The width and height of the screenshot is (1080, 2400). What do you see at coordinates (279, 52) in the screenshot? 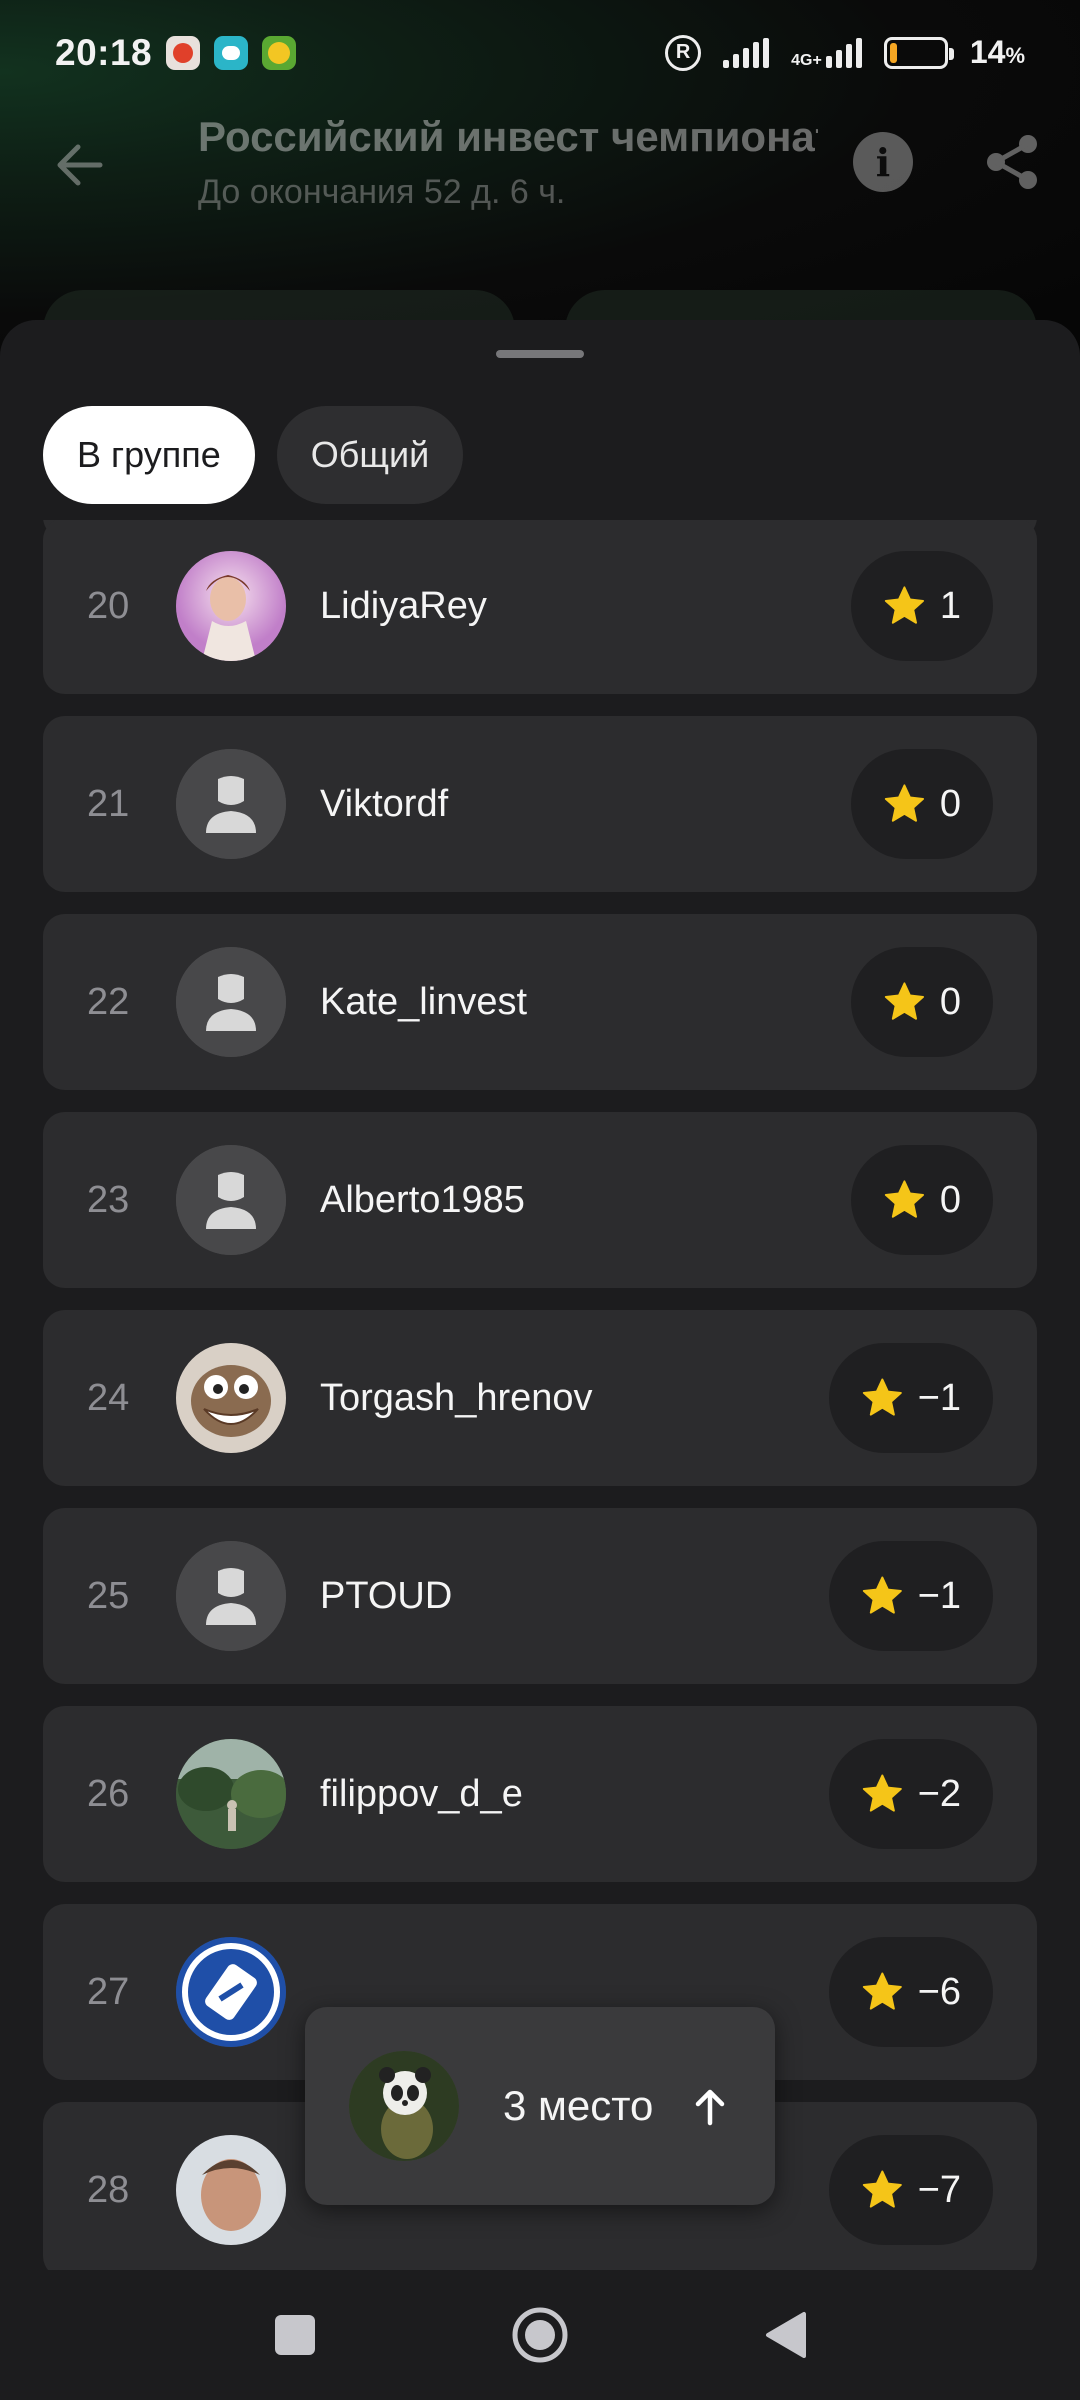
I see `coin-app-icon` at bounding box center [279, 52].